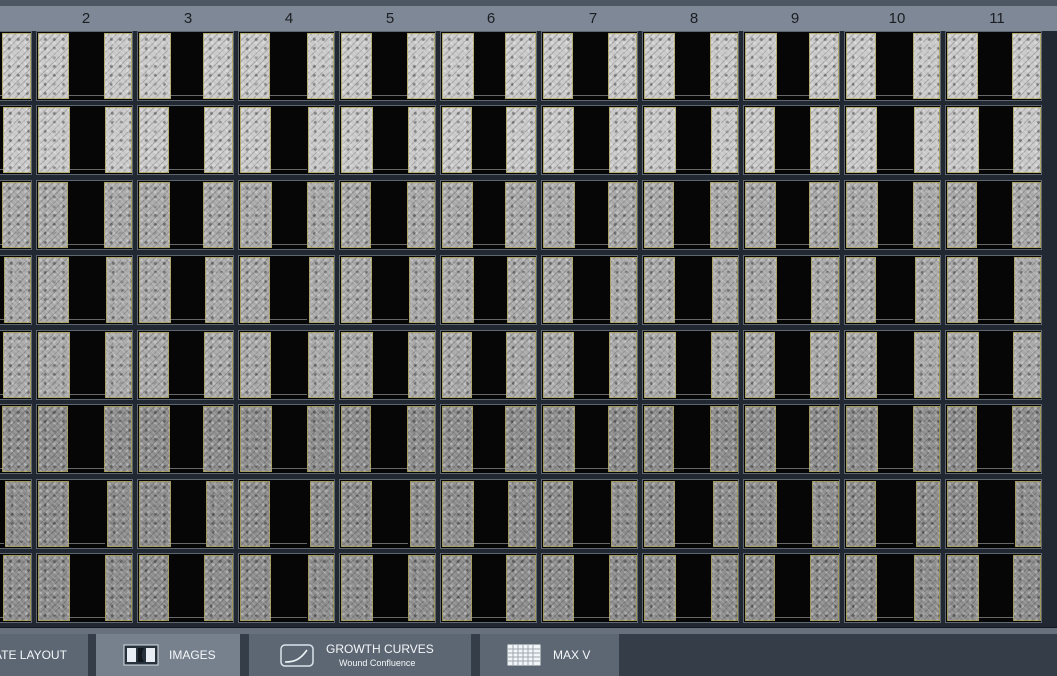  Describe the element at coordinates (44, 655) in the screenshot. I see `plate-layout-tab: ATE LAYOUT` at that location.